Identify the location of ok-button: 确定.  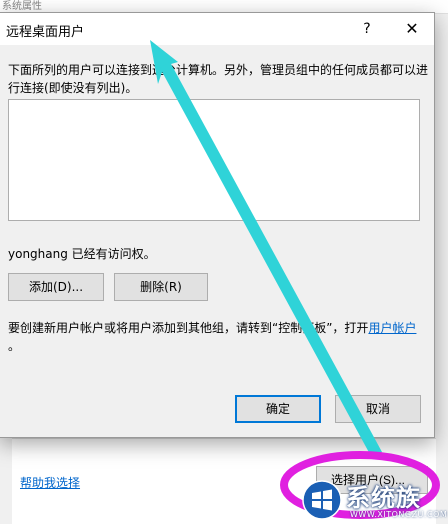
(278, 409).